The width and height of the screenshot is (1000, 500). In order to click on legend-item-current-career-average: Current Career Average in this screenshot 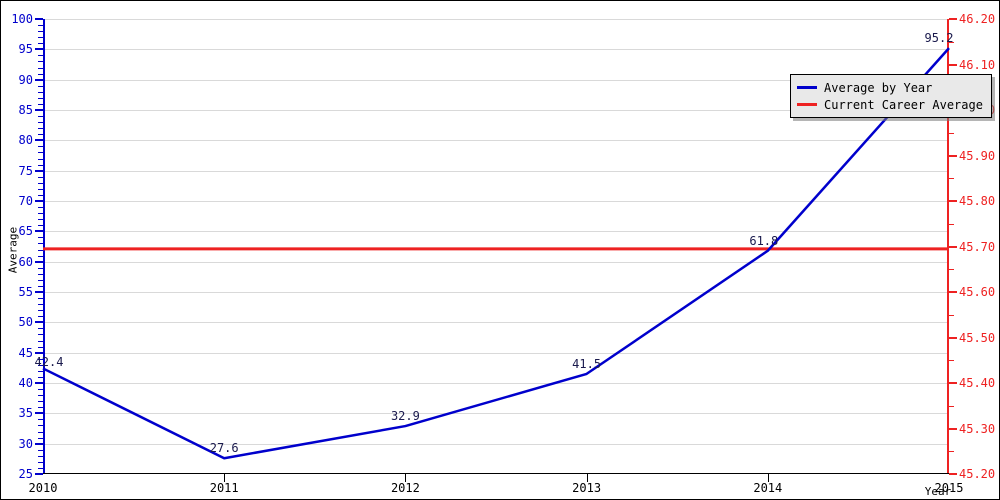, I will do `click(890, 104)`.